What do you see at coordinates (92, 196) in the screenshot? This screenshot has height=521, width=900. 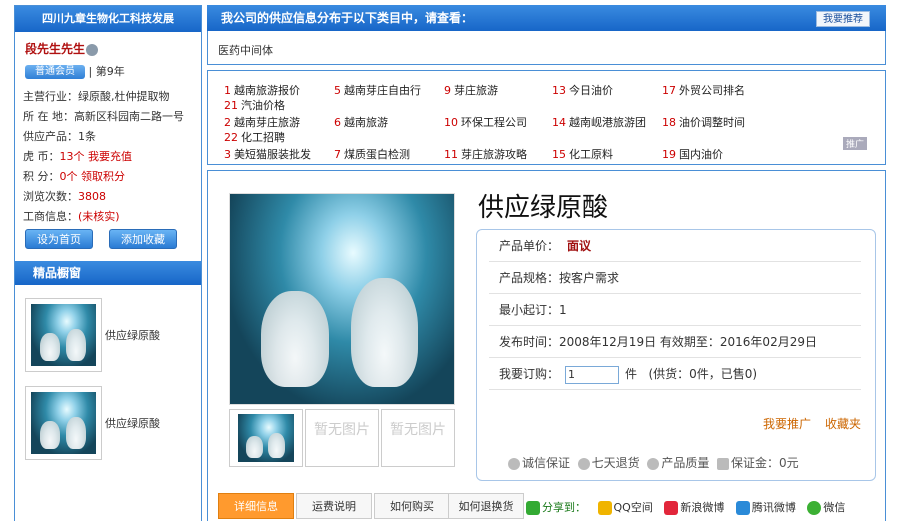 I see `views-value: 3808` at bounding box center [92, 196].